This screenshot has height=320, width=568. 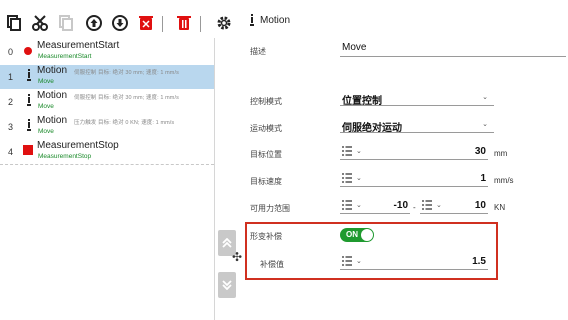 What do you see at coordinates (65, 156) in the screenshot?
I see `row-subtitle: MeasurementStop` at bounding box center [65, 156].